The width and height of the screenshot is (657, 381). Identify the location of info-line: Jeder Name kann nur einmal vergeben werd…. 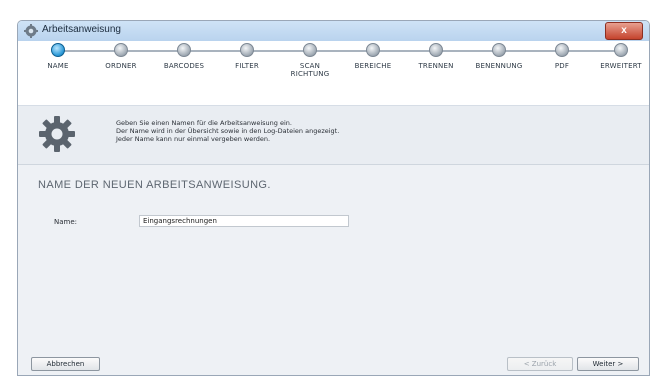
(193, 139).